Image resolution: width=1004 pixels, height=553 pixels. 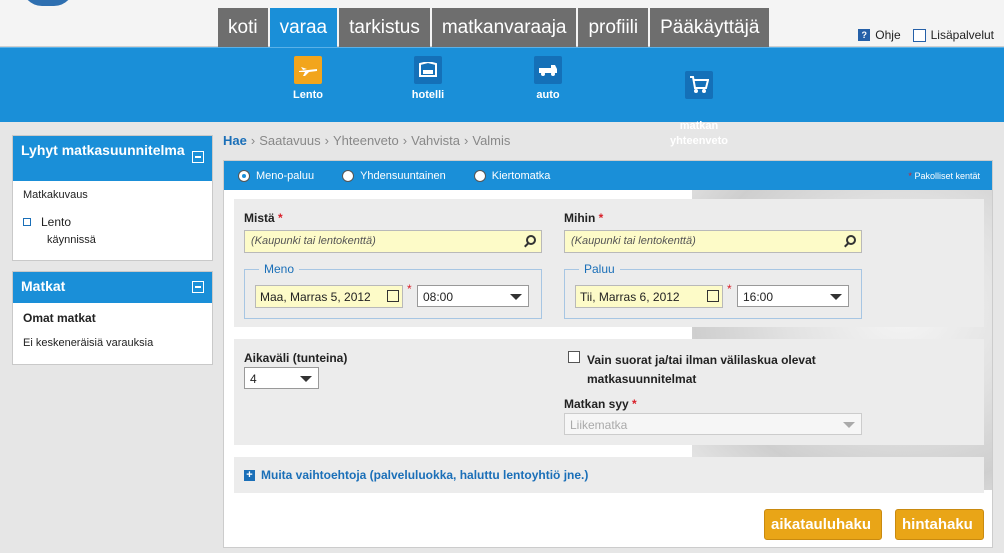 I want to click on required-note: * Pakolliset kentät, so click(x=944, y=176).